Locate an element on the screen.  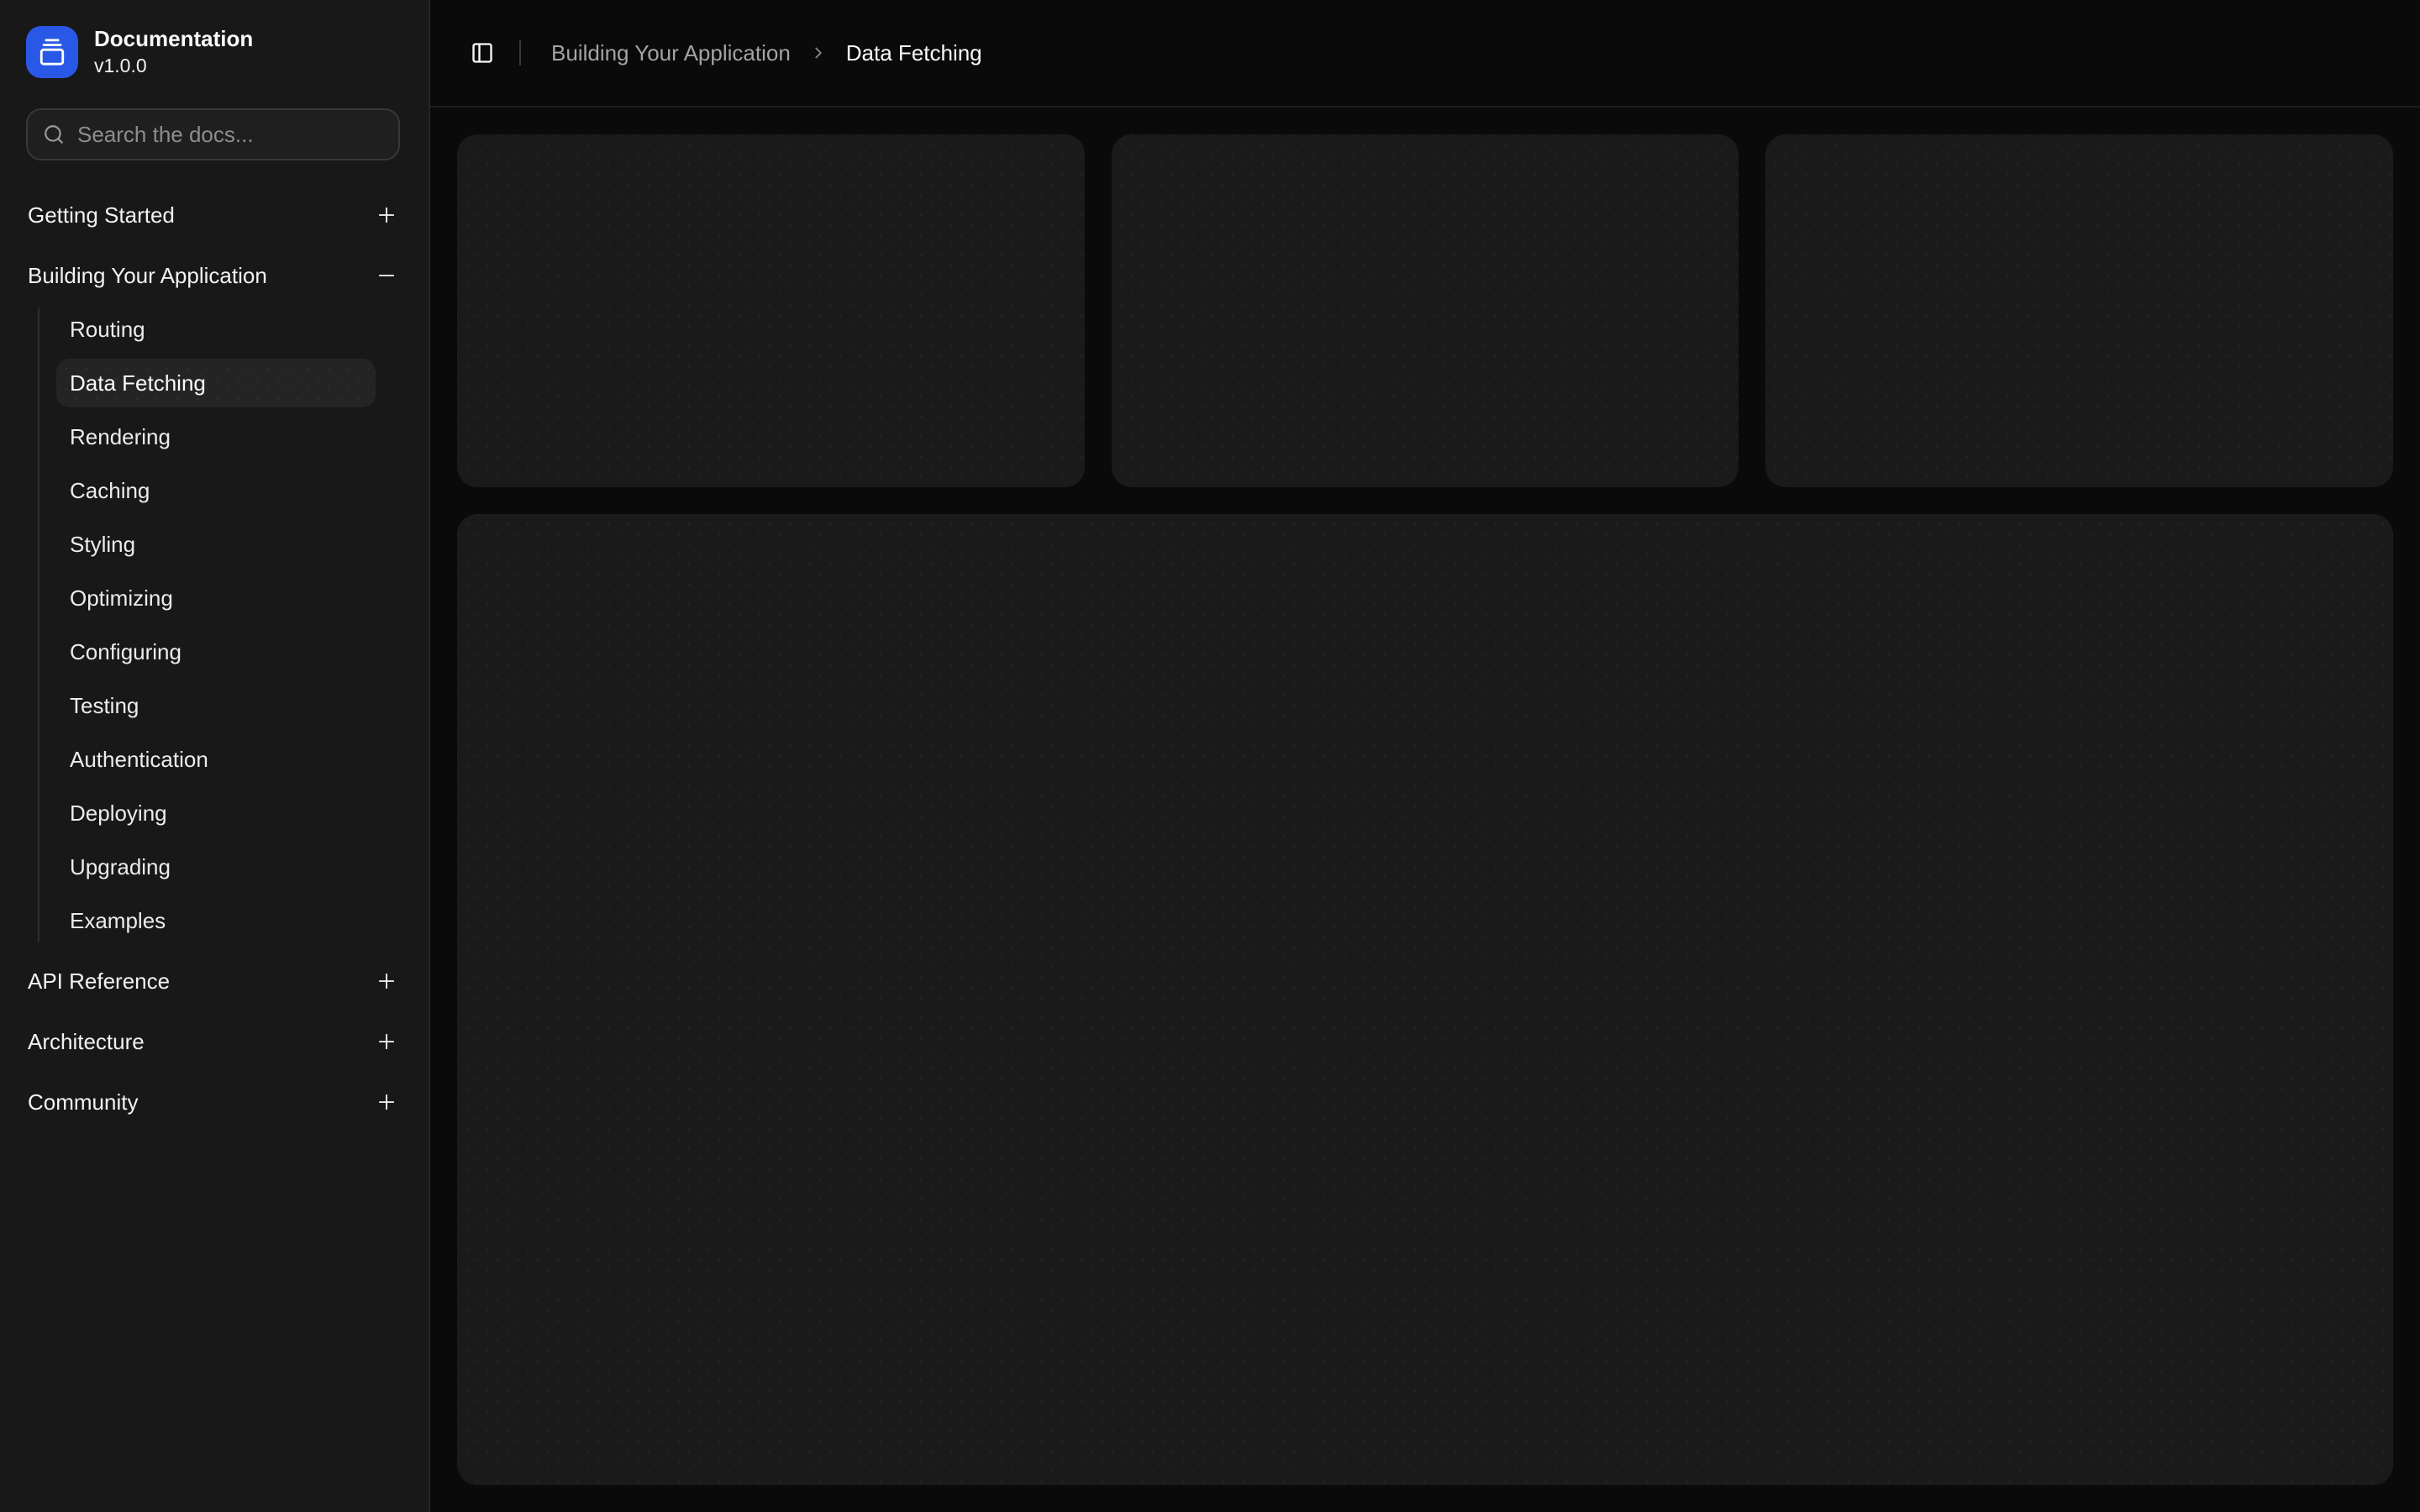
sub-row: Authentication is located at coordinates (242, 759).